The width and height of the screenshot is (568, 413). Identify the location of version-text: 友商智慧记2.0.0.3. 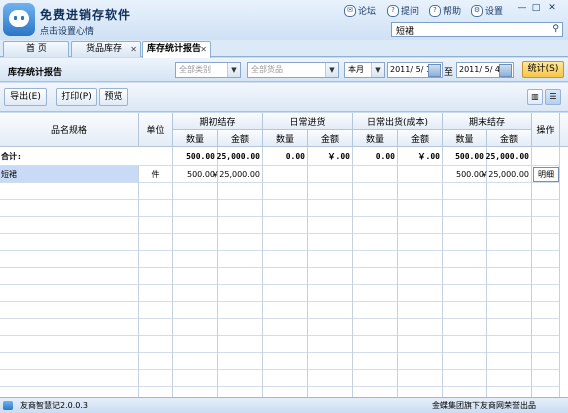
(54, 405).